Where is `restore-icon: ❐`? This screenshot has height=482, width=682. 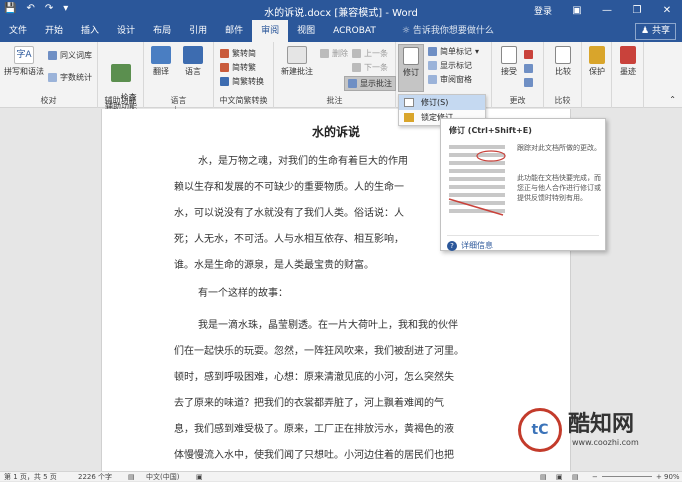 restore-icon: ❐ is located at coordinates (637, 10).